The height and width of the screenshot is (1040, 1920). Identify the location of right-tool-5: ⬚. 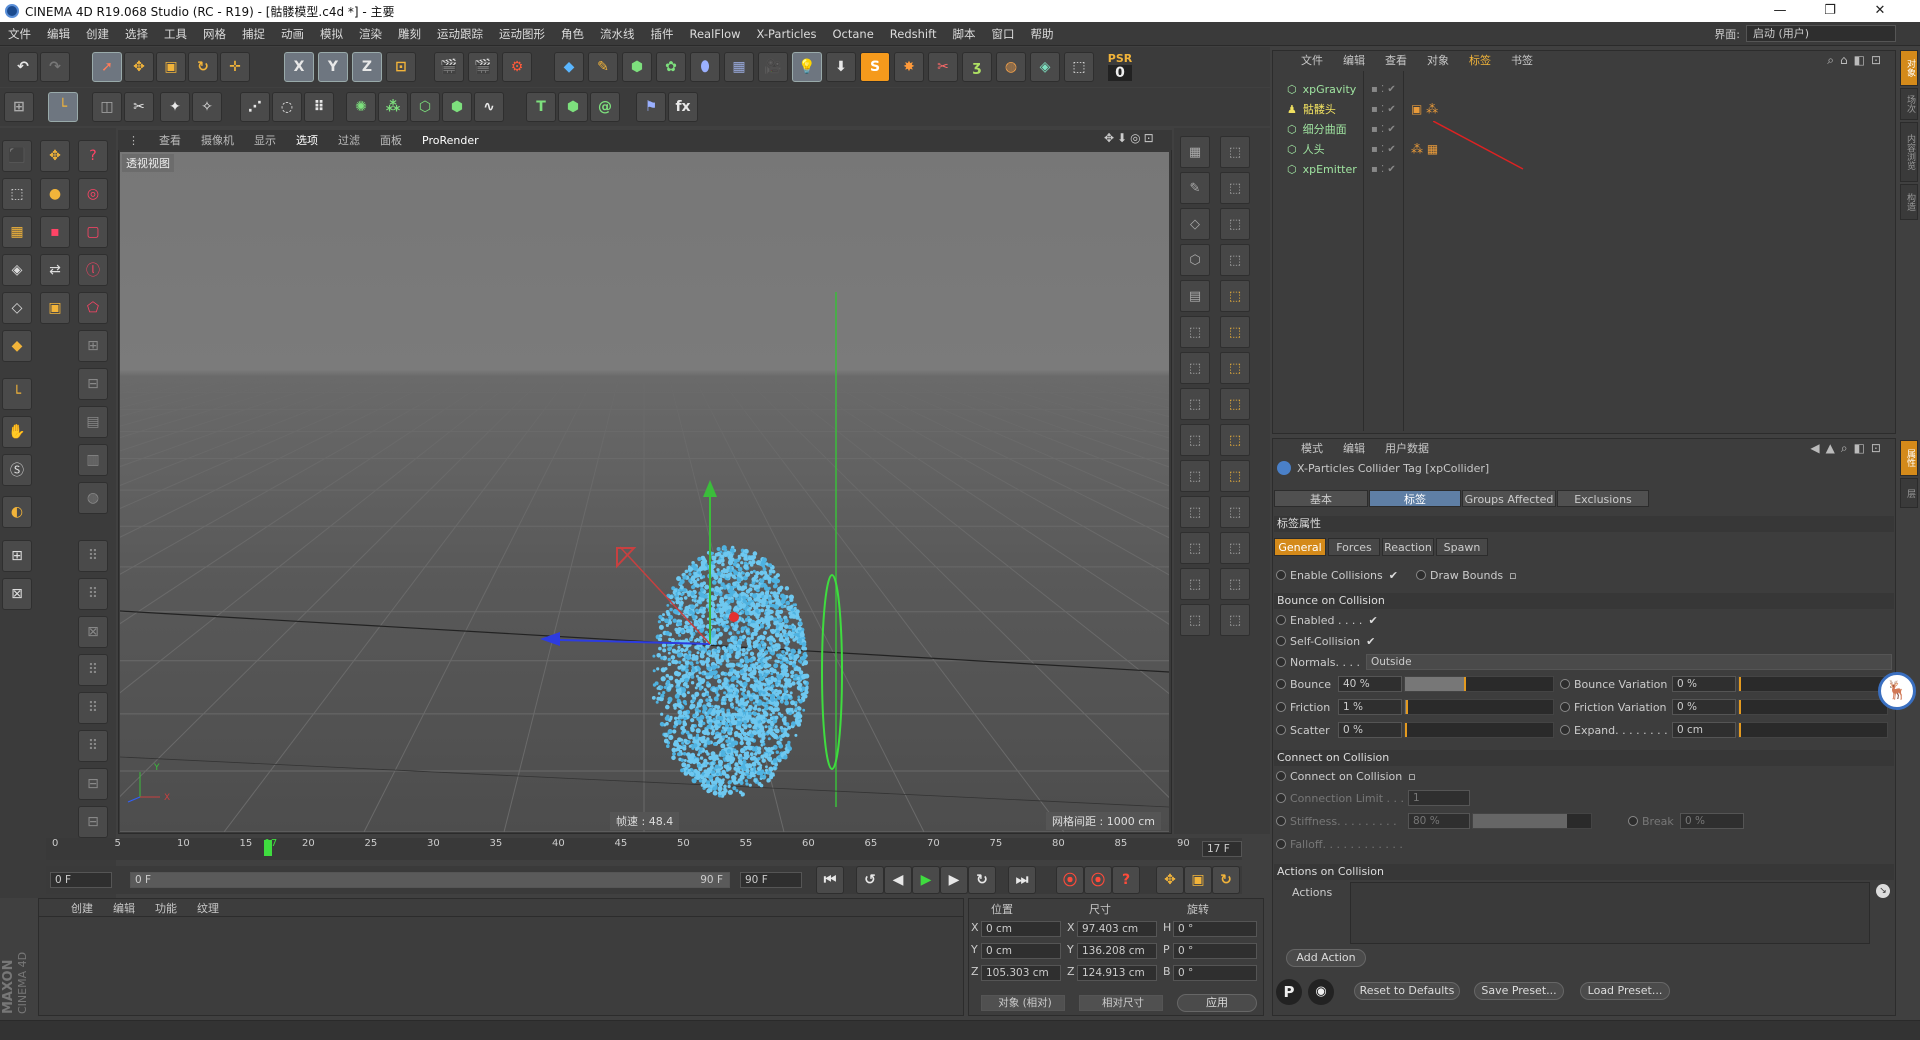
(1235, 224).